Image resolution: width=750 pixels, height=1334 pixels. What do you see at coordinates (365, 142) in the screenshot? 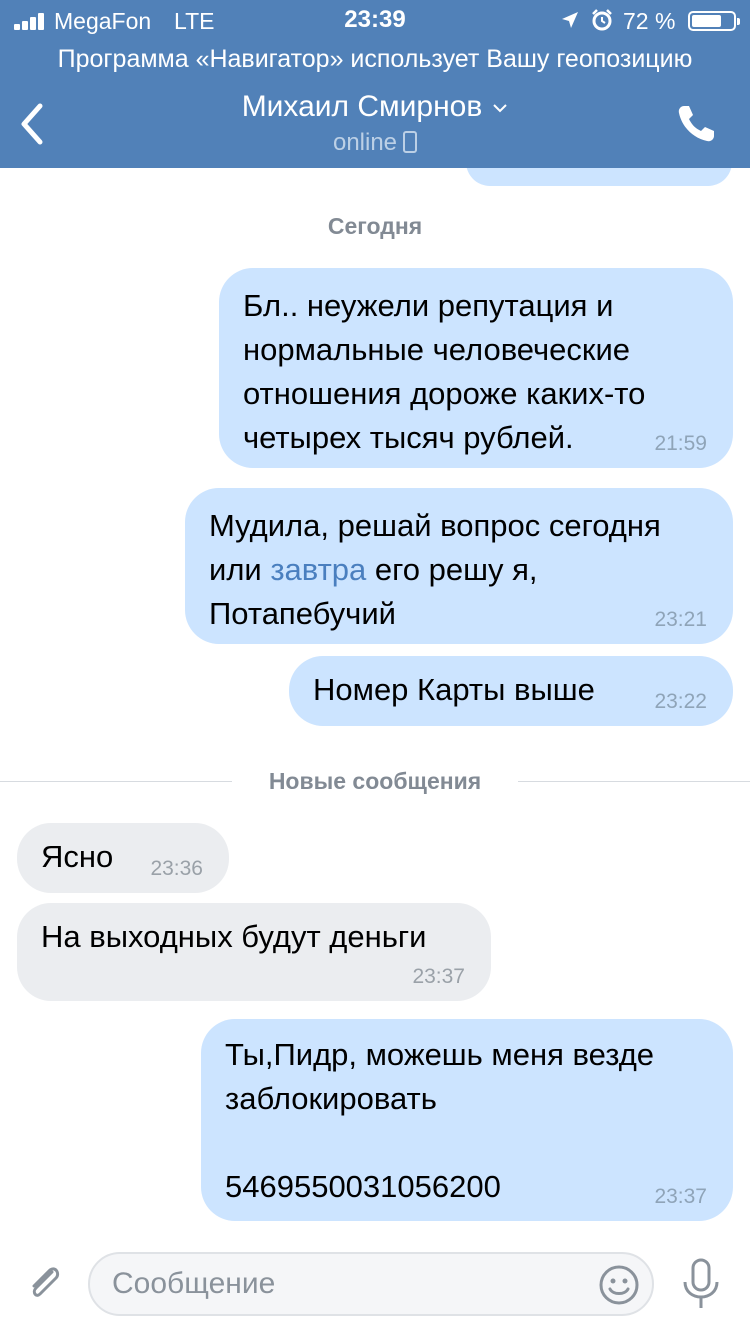
I see `presence-text: online` at bounding box center [365, 142].